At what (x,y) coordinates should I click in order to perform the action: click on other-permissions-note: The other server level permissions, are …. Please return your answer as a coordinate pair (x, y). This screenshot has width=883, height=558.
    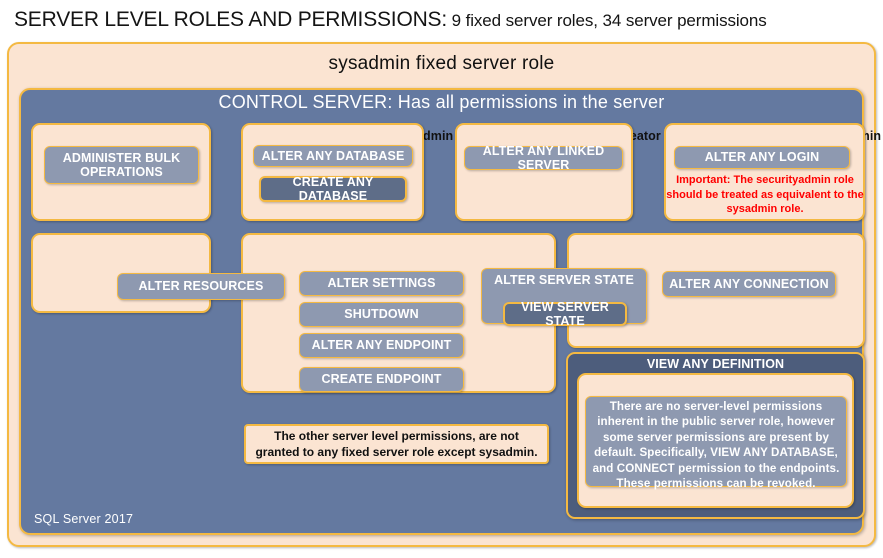
    Looking at the image, I should click on (396, 444).